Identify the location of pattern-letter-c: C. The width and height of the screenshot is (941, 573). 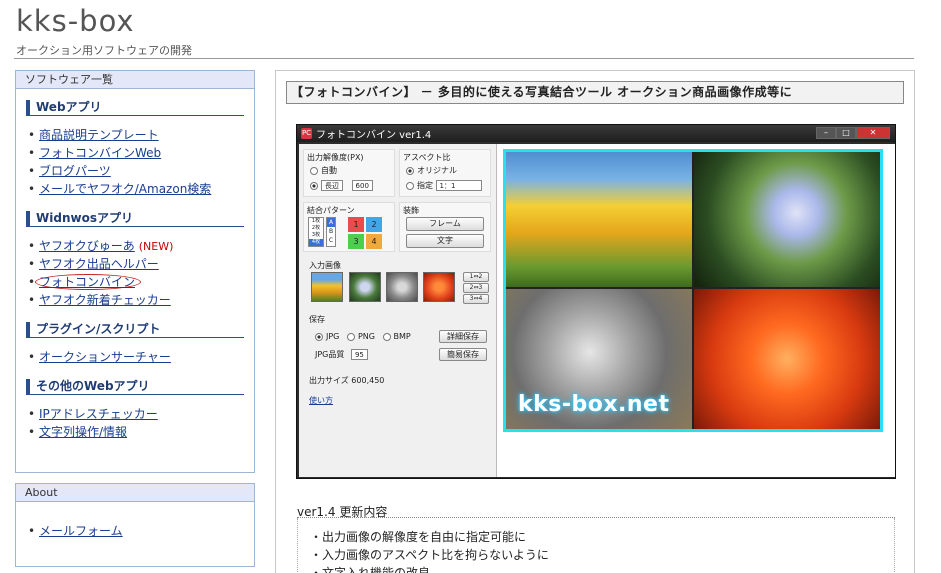
(331, 240).